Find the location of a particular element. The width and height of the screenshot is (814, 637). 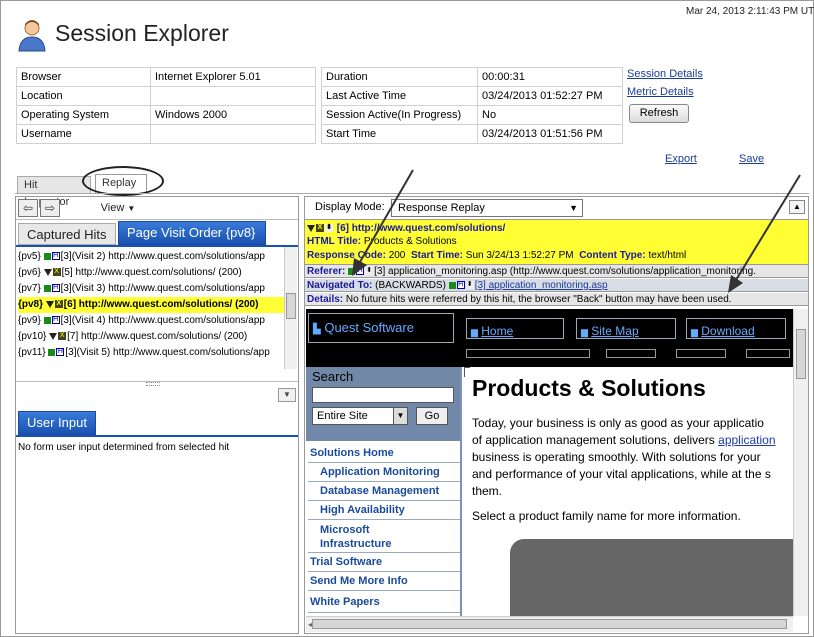

info-value is located at coordinates (233, 134).